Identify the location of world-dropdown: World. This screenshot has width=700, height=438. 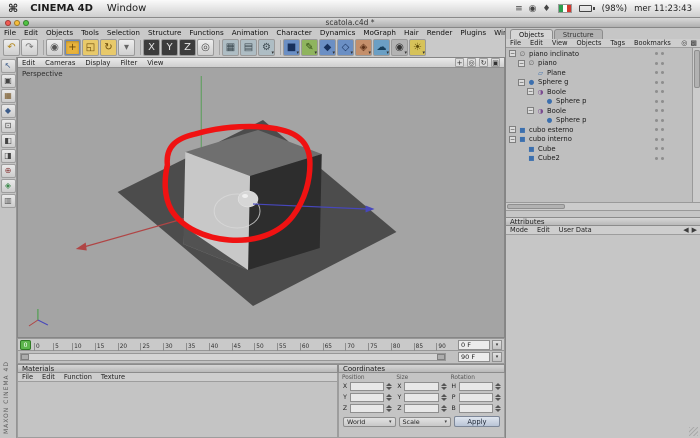
(369, 421).